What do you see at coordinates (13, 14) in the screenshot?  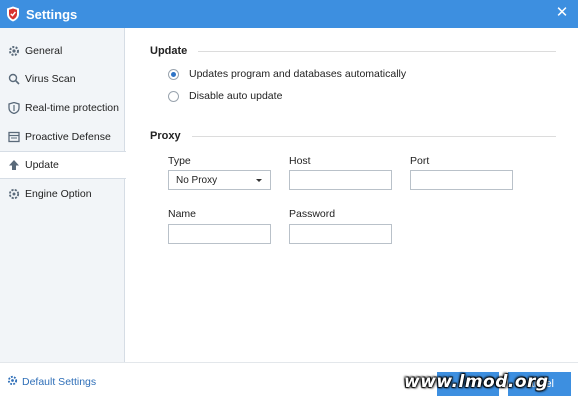 I see `app-shield-logo-icon` at bounding box center [13, 14].